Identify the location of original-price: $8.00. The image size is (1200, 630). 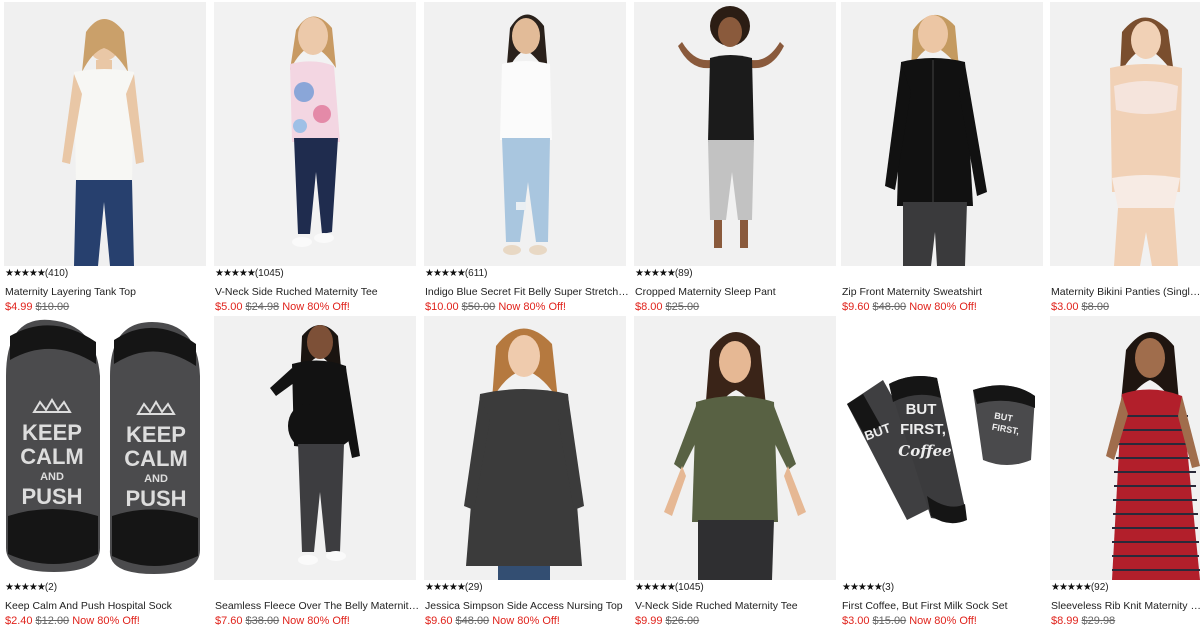
(1095, 307).